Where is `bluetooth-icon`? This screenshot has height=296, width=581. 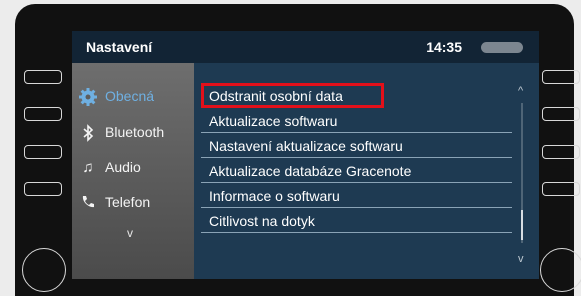 bluetooth-icon is located at coordinates (88, 133).